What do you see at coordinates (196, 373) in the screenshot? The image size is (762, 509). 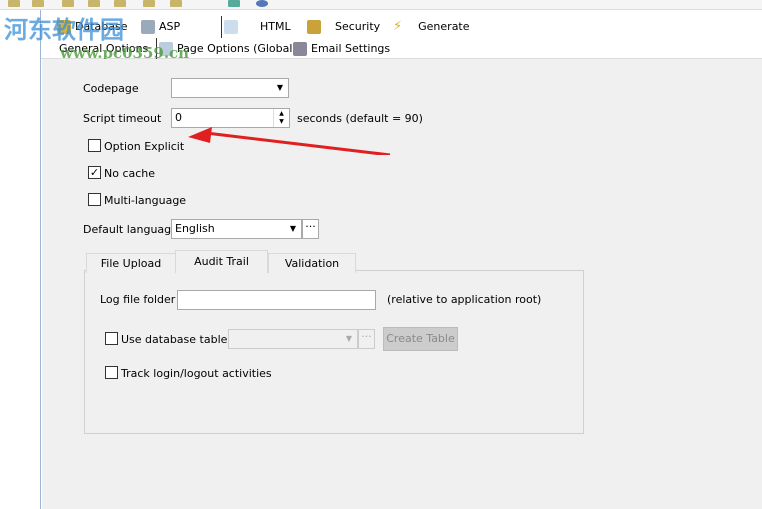 I see `track-login-label: Track login/logout activities` at bounding box center [196, 373].